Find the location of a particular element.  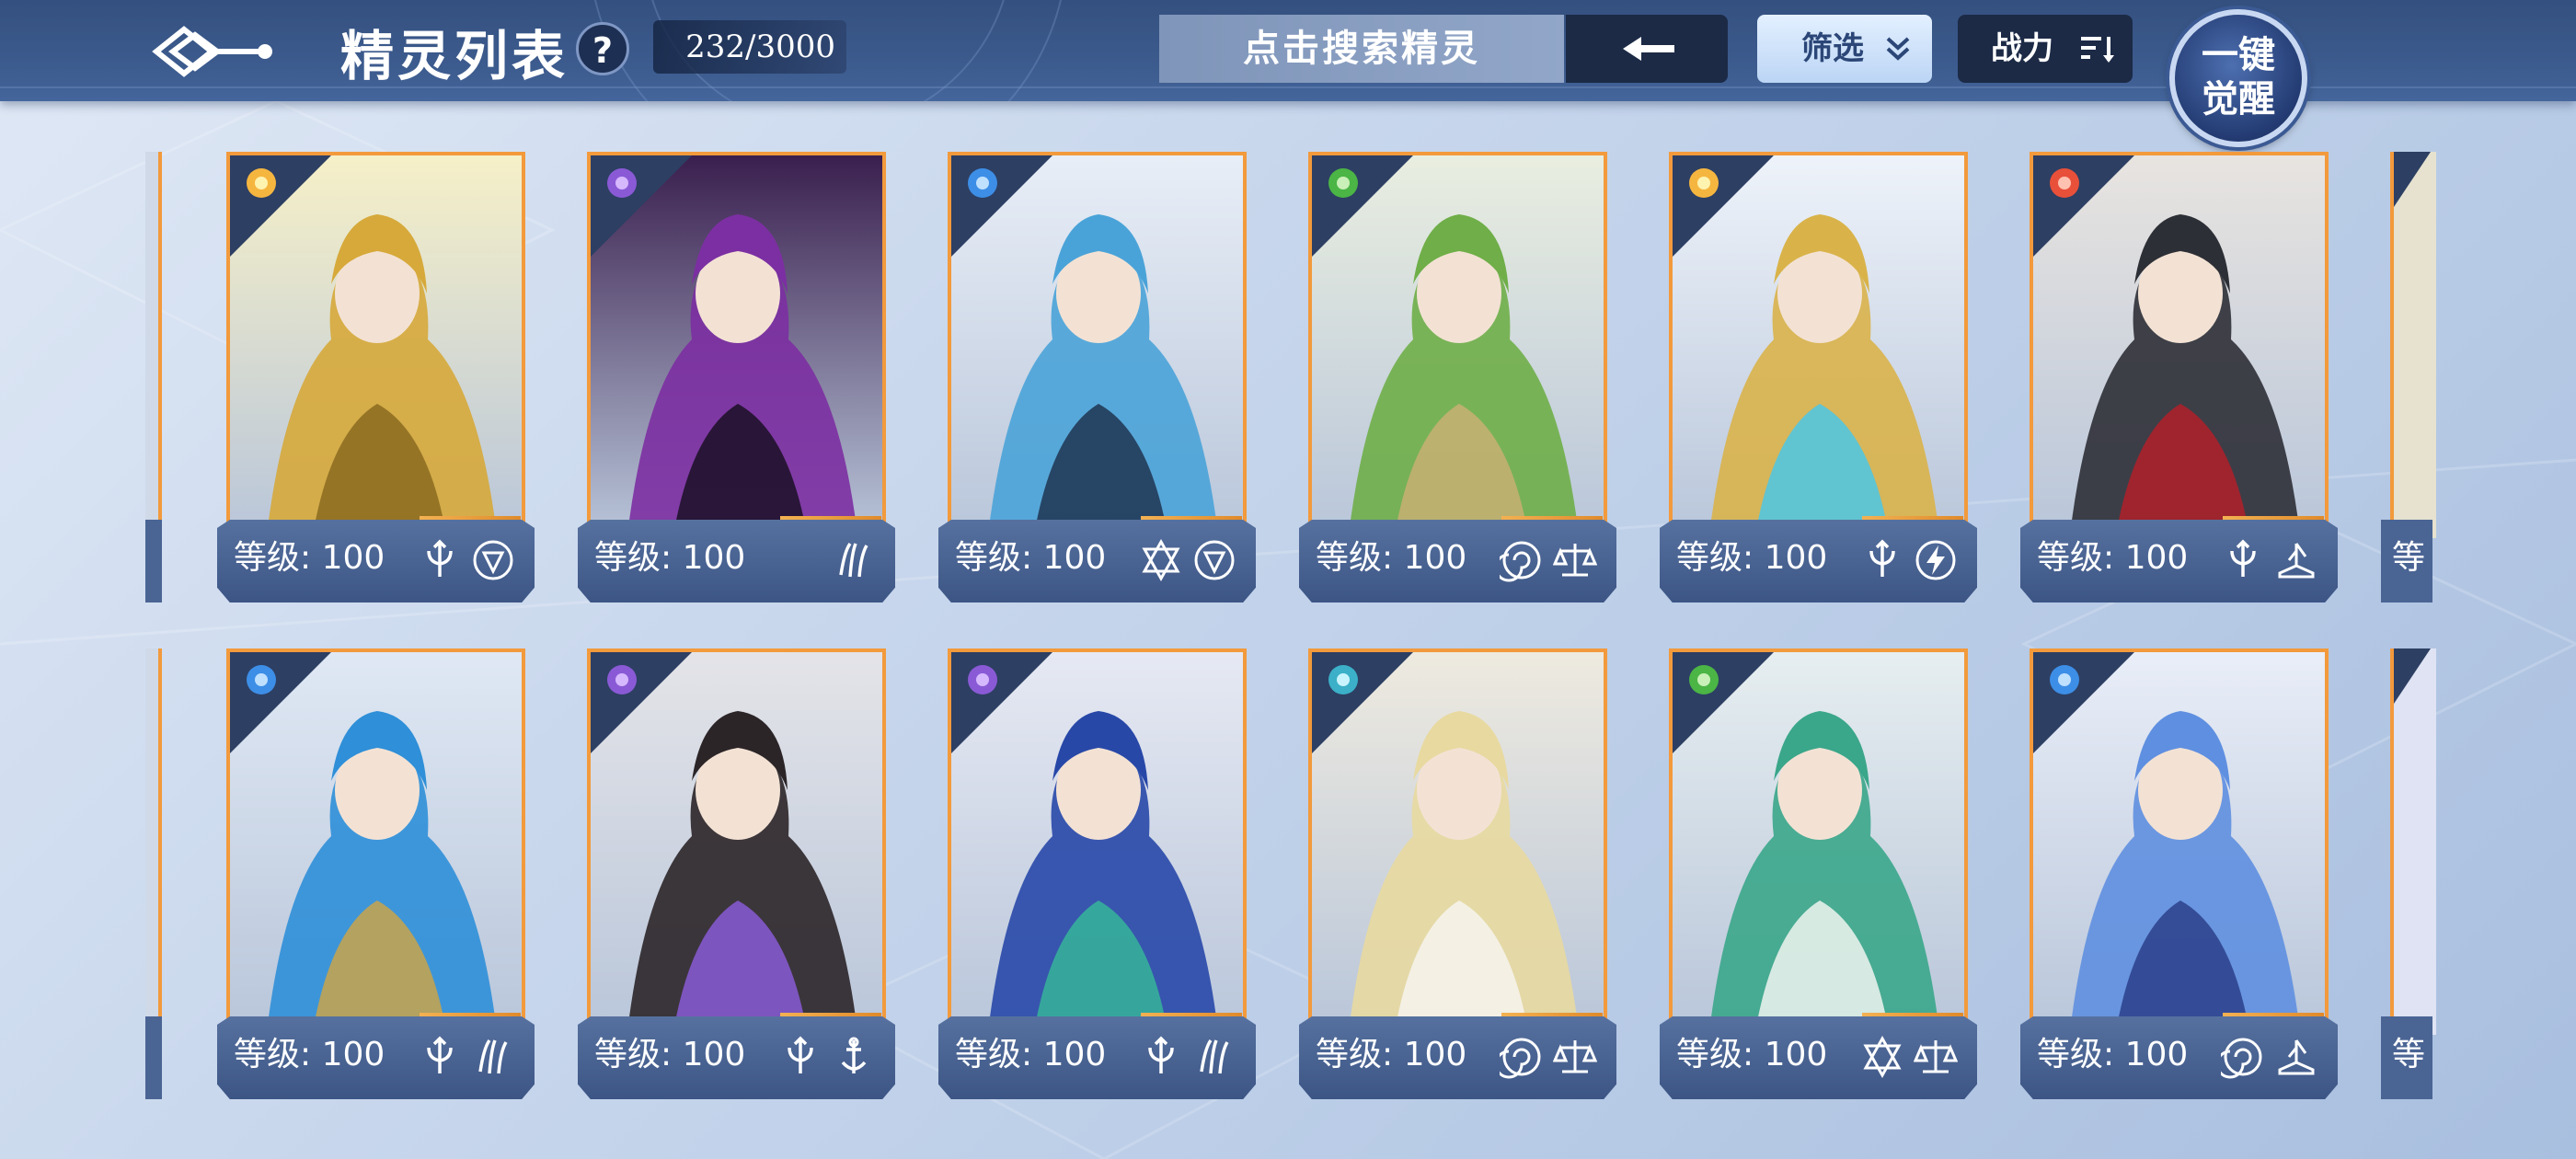

page-title: 精灵列表 is located at coordinates (454, 56).